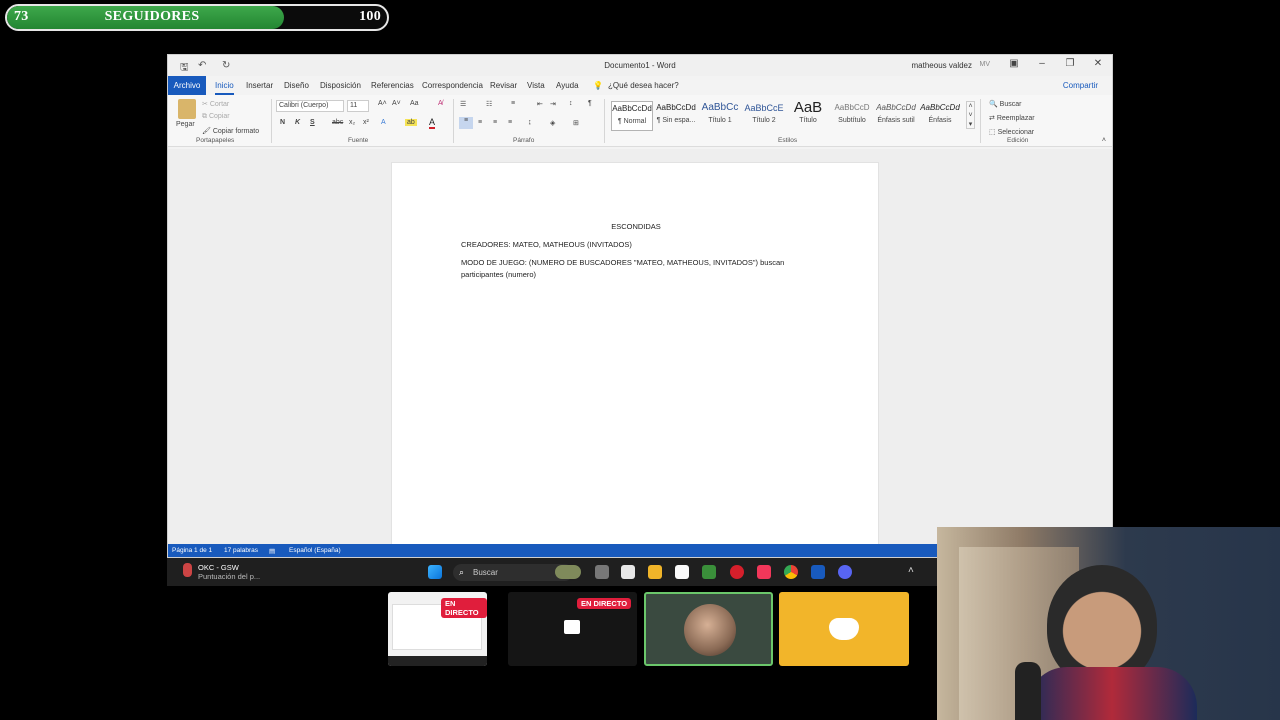  Describe the element at coordinates (352, 122) in the screenshot. I see `subscript-icon: x₂` at that location.